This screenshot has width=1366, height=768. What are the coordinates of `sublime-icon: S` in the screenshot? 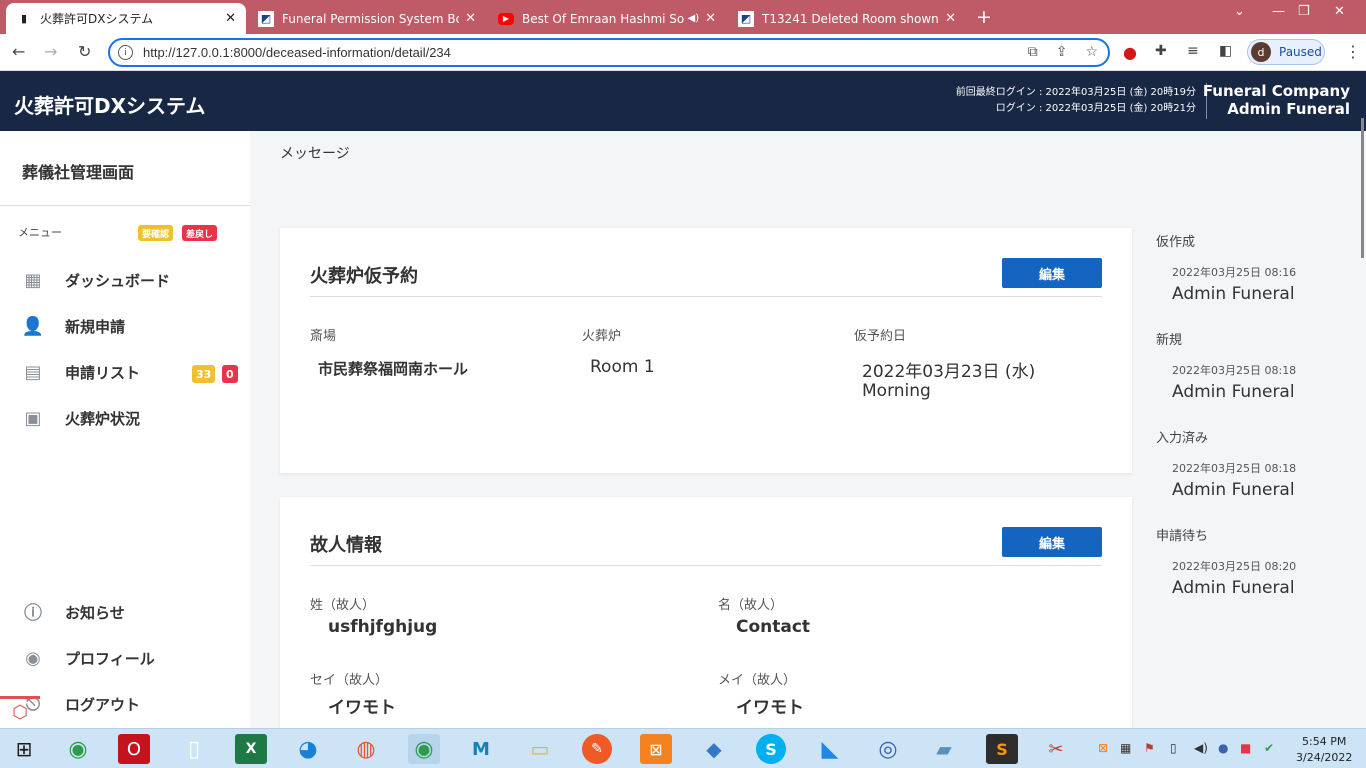 It's located at (1002, 749).